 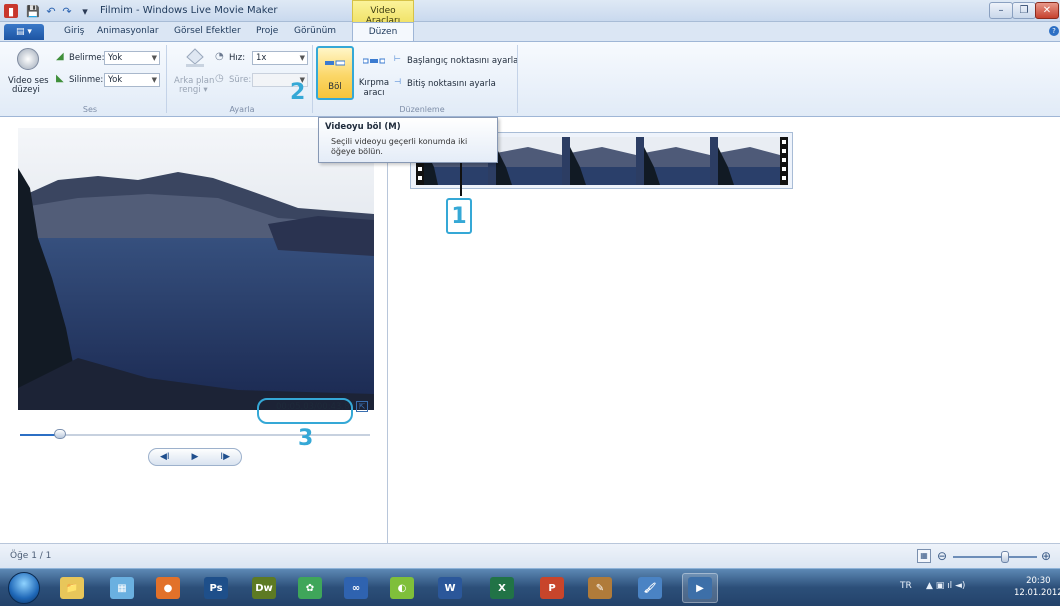 What do you see at coordinates (60, 434) in the screenshot?
I see `seek-bar-thumb` at bounding box center [60, 434].